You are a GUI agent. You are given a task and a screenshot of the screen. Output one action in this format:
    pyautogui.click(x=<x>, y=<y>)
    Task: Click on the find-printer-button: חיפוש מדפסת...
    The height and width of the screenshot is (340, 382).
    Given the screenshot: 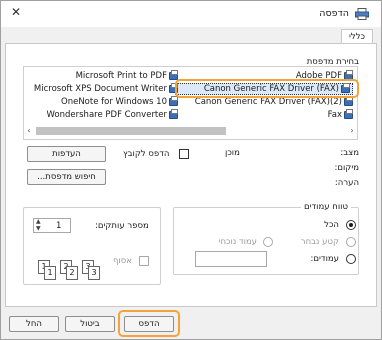 What is the action you would take?
    pyautogui.click(x=66, y=177)
    